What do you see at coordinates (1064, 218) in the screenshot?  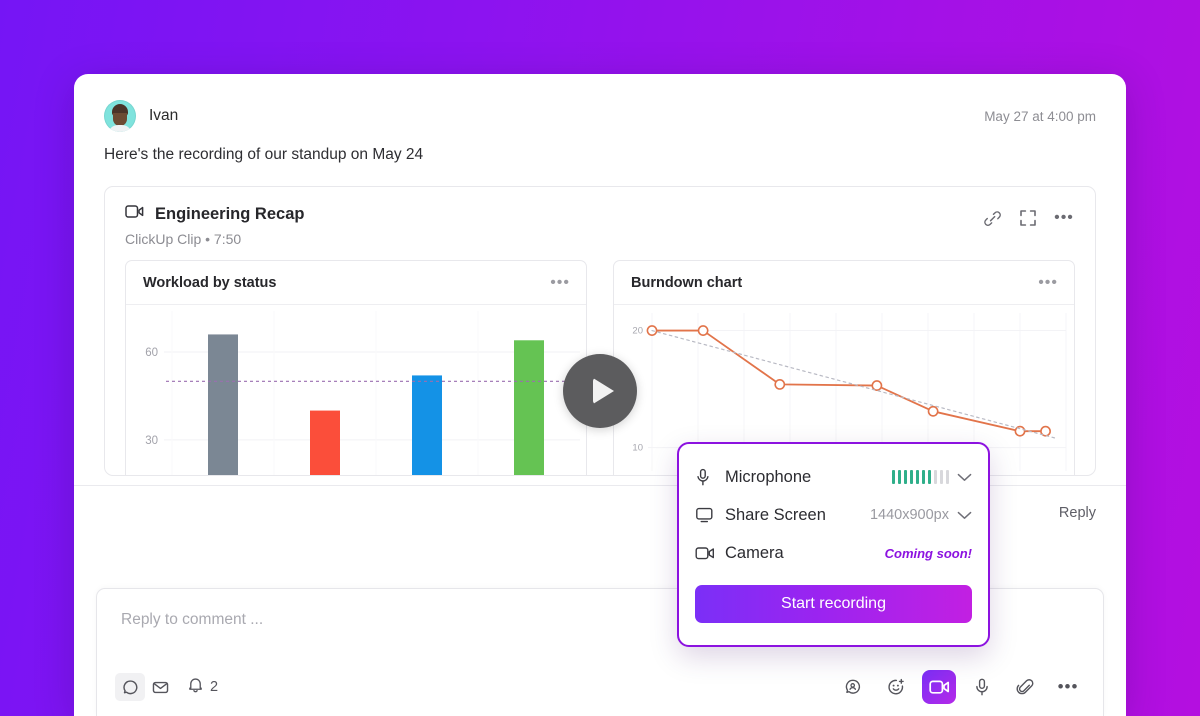 I see `clip-more-icon: •••` at bounding box center [1064, 218].